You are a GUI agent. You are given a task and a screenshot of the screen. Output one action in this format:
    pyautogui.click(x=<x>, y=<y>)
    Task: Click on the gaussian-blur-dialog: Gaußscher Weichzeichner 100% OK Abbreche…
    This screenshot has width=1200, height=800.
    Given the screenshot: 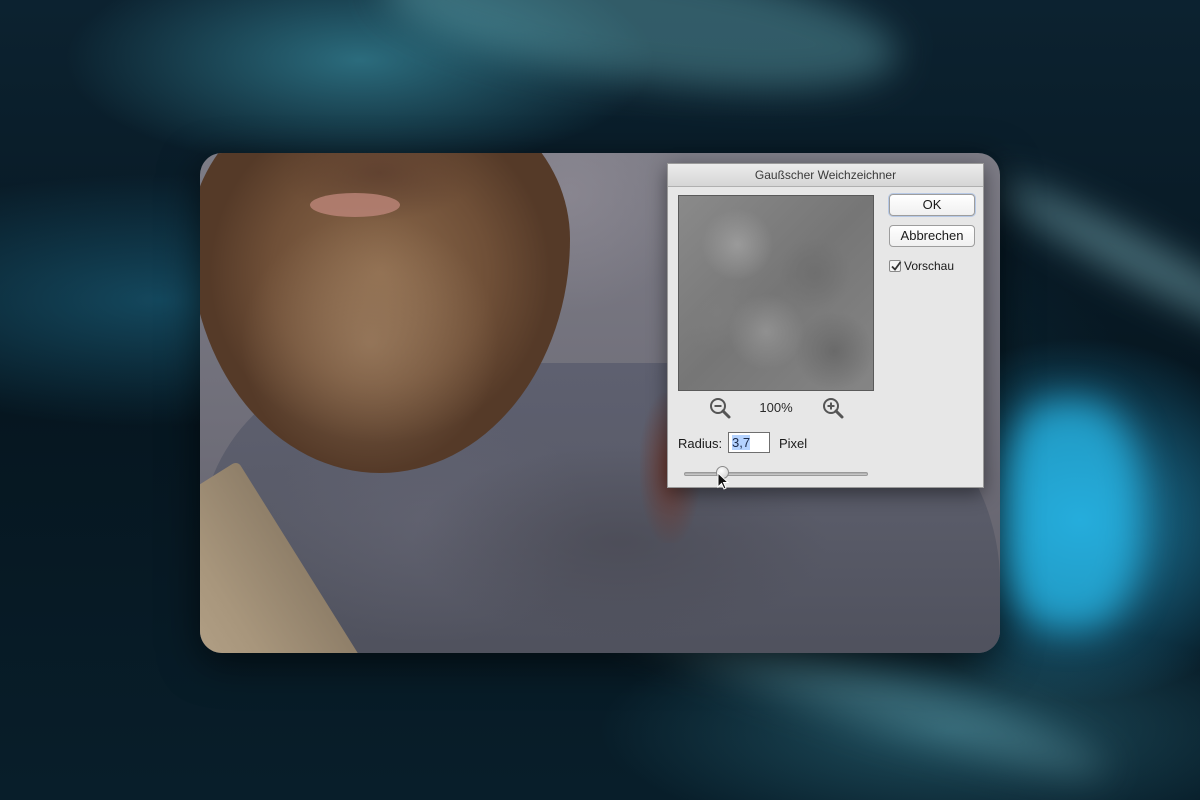 What is the action you would take?
    pyautogui.click(x=825, y=325)
    